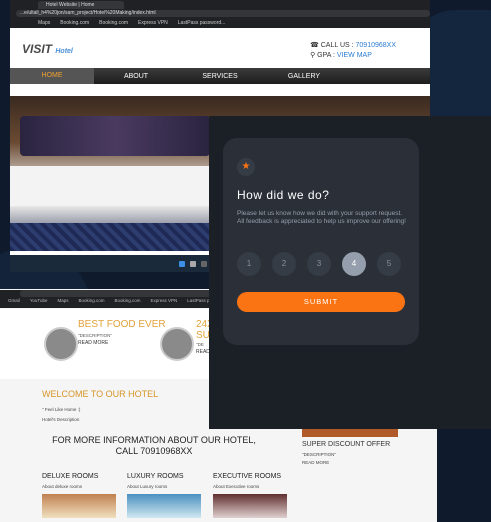 The image size is (491, 522). Describe the element at coordinates (319, 454) in the screenshot. I see `promo-desc: "DESCRIPTION"` at that location.